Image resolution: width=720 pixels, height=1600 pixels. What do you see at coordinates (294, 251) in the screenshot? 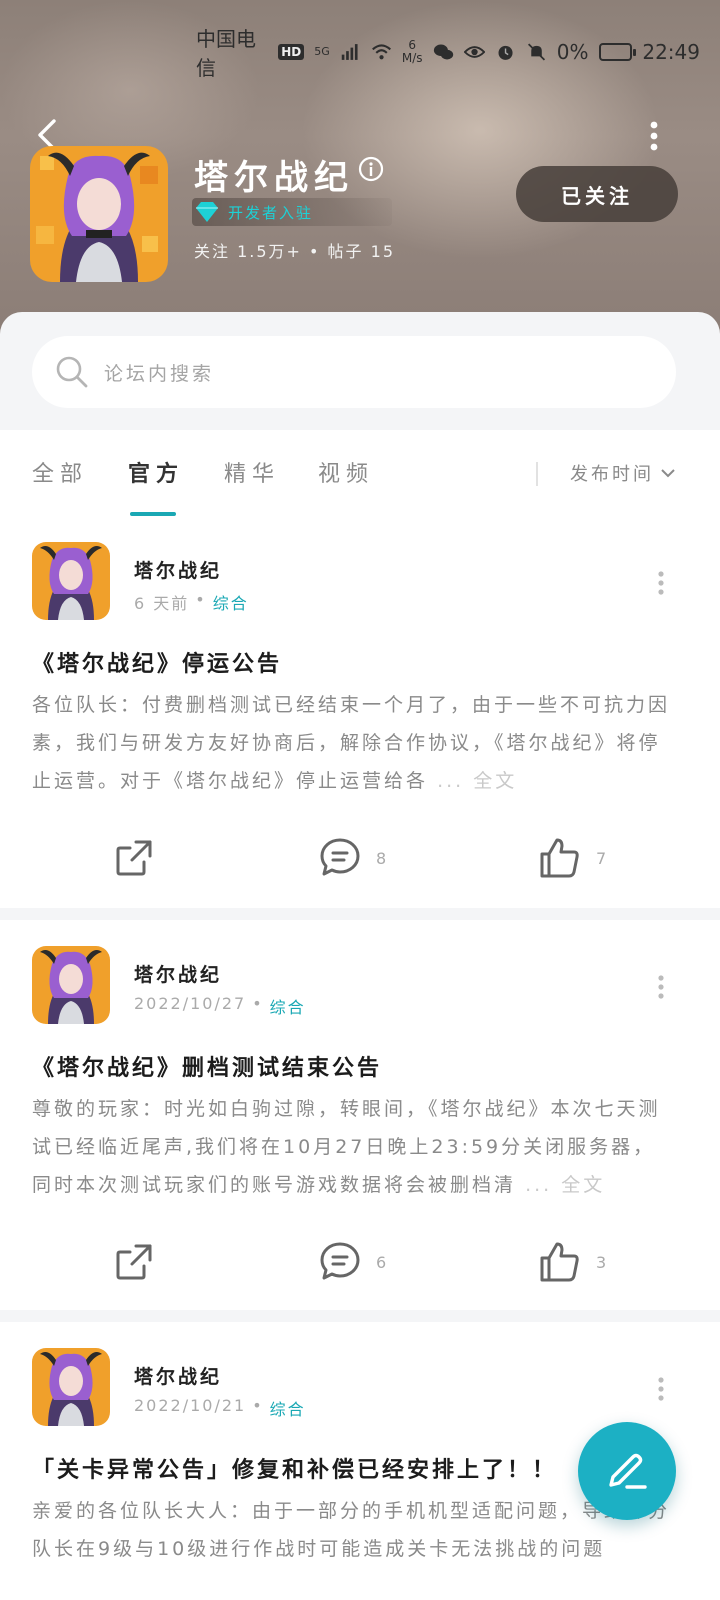
I see `forum-stats: 关注 1.5万+ • 帖子 15` at bounding box center [294, 251].